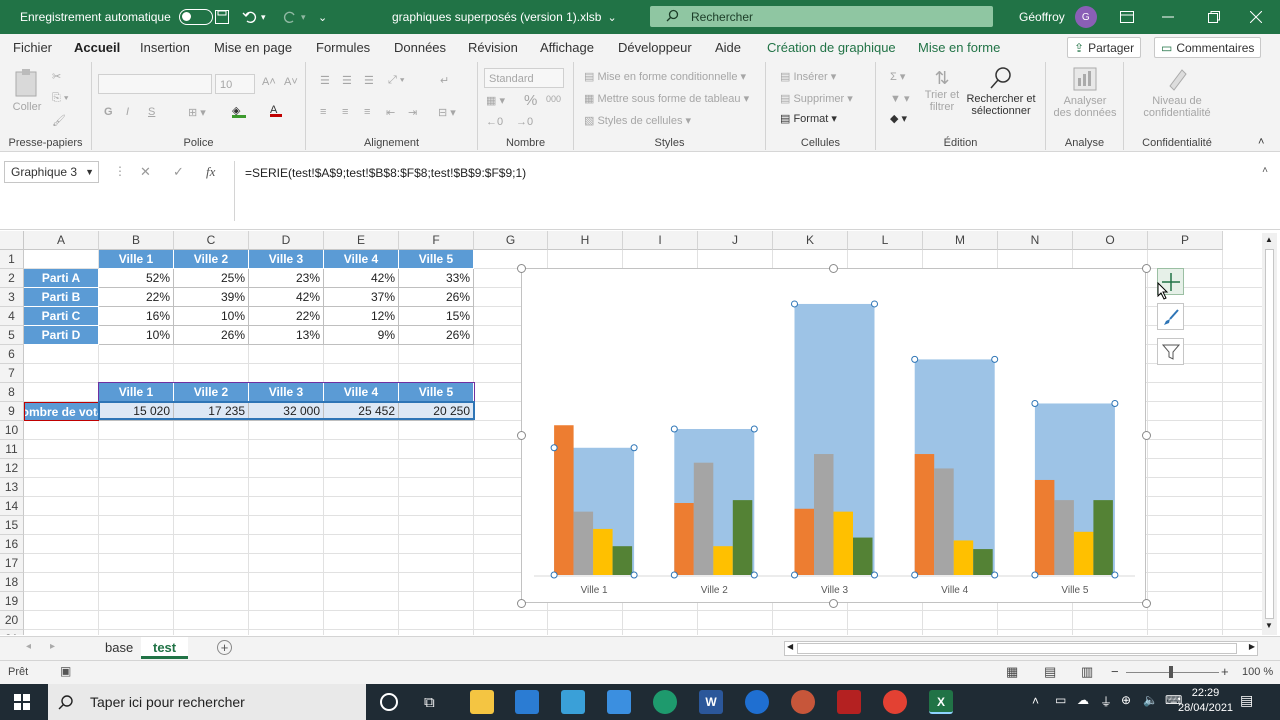 Image resolution: width=1280 pixels, height=720 pixels. Describe the element at coordinates (60, 98) in the screenshot. I see `copy-icon: ⎘ ▾` at that location.